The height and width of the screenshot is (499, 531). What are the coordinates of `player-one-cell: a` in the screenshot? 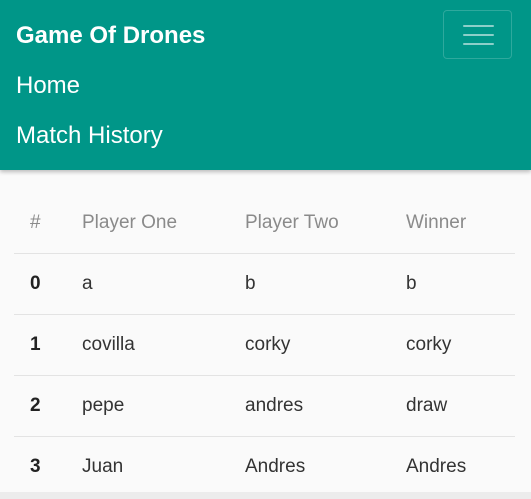 It's located at (87, 283).